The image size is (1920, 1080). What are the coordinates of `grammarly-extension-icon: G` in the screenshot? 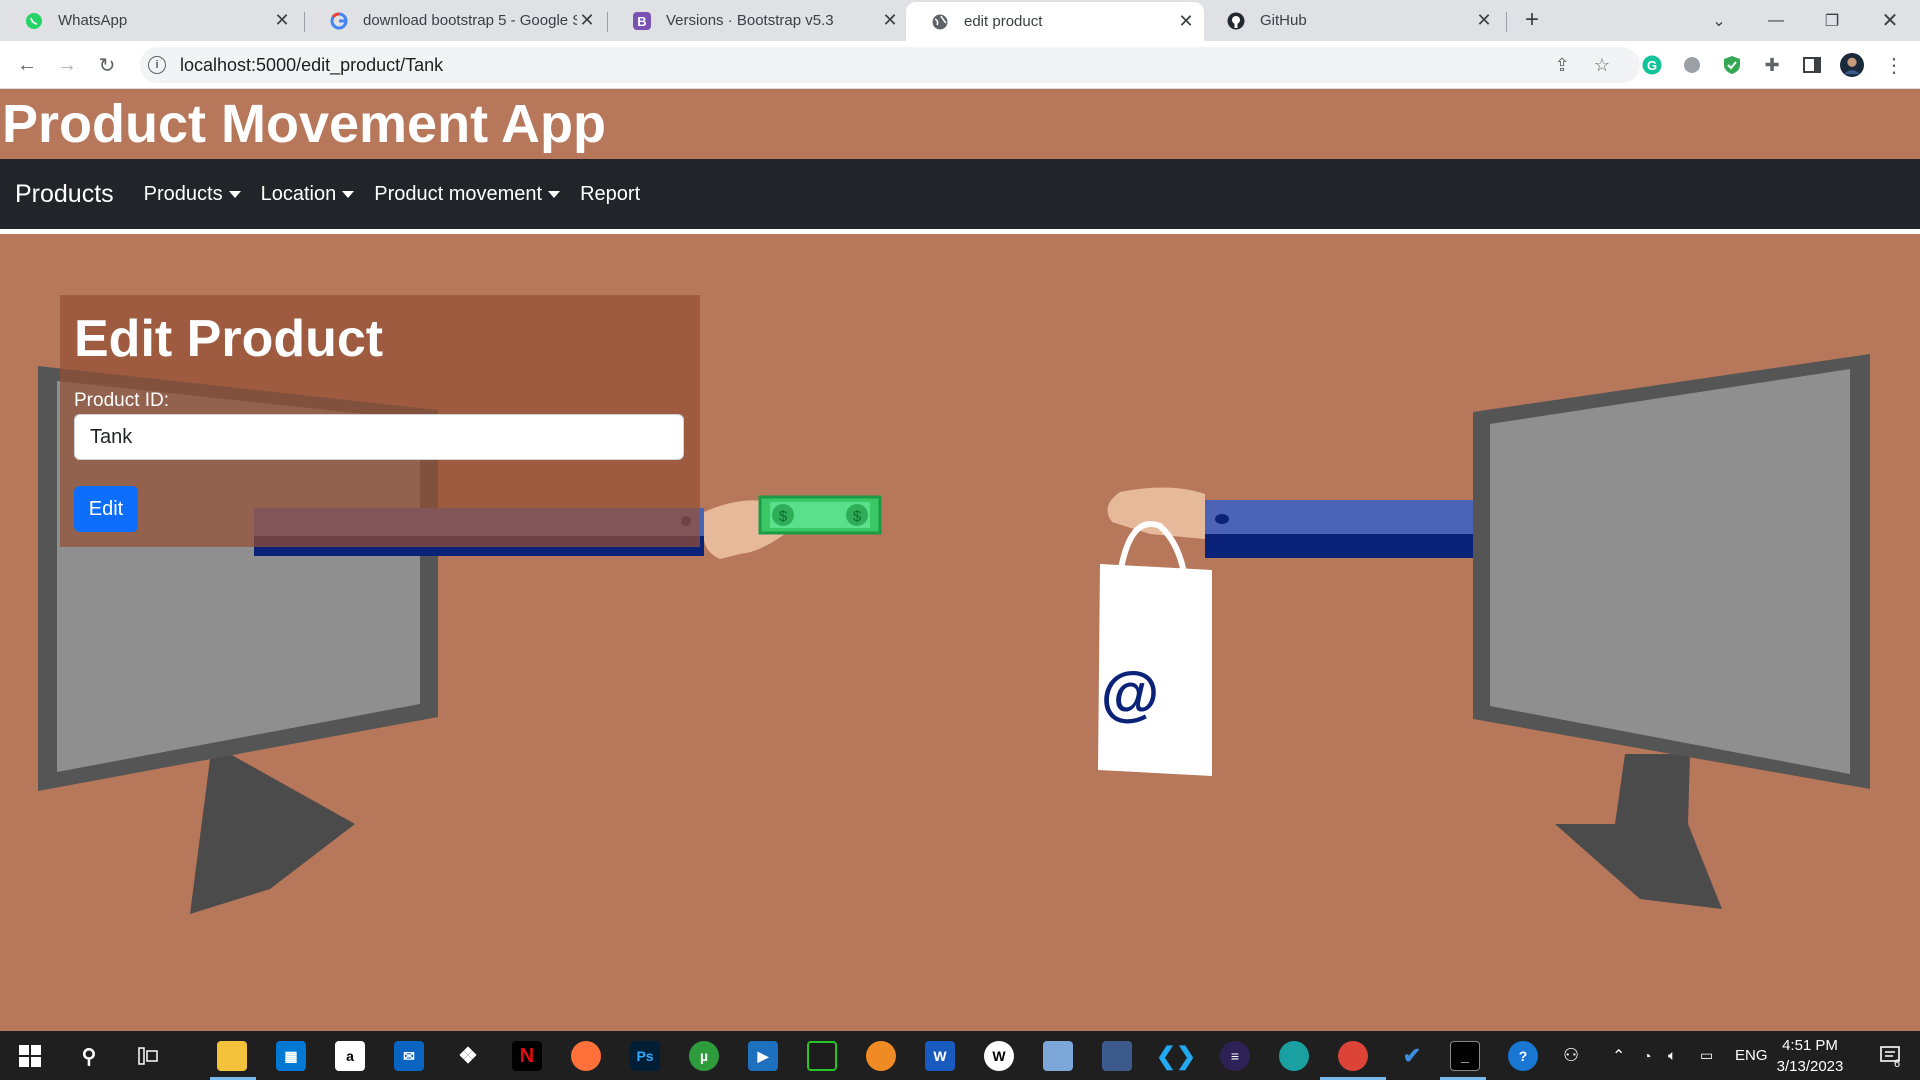 It's located at (1652, 65).